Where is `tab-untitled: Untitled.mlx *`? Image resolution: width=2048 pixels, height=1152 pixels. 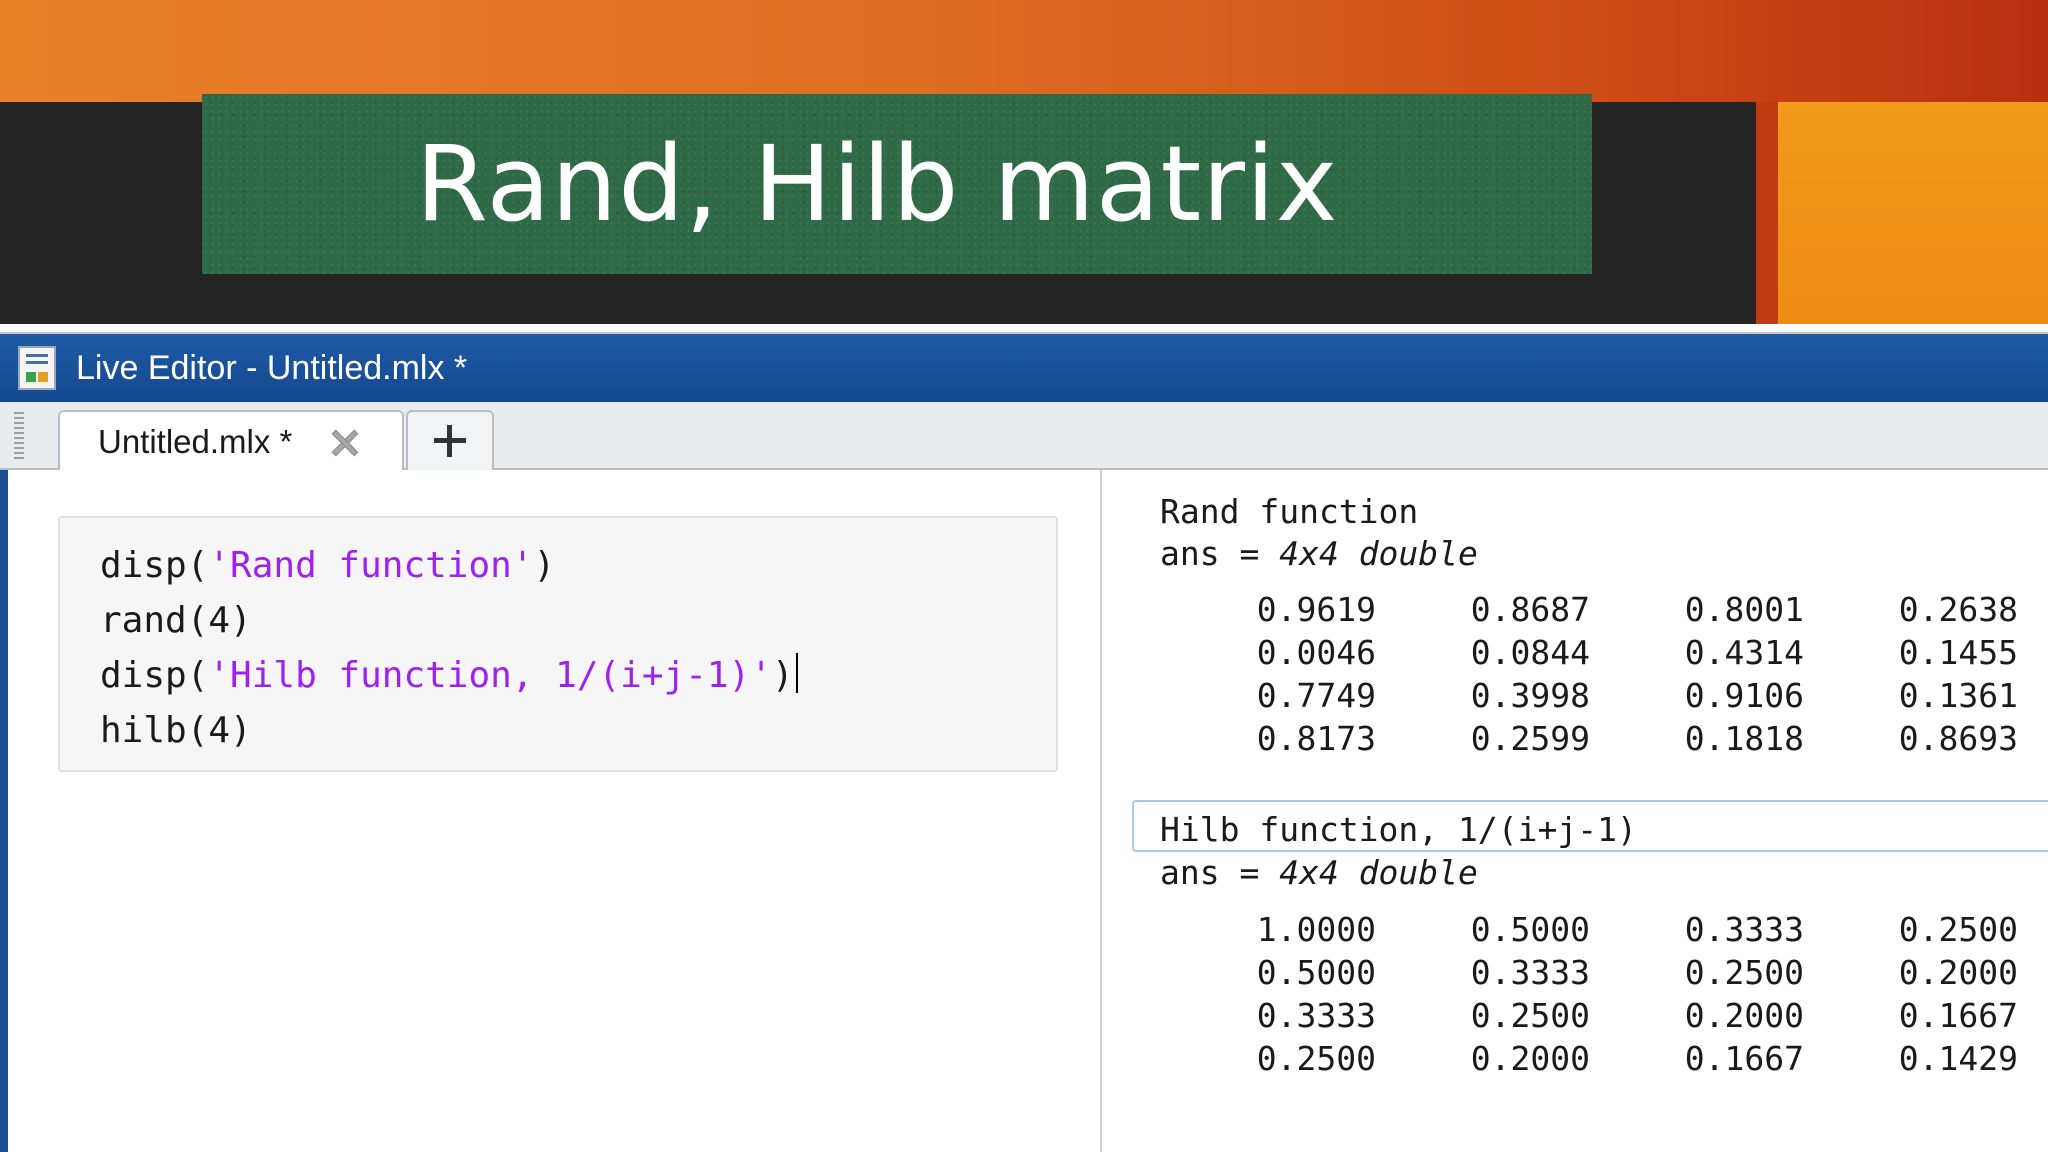
tab-untitled: Untitled.mlx * is located at coordinates (231, 441).